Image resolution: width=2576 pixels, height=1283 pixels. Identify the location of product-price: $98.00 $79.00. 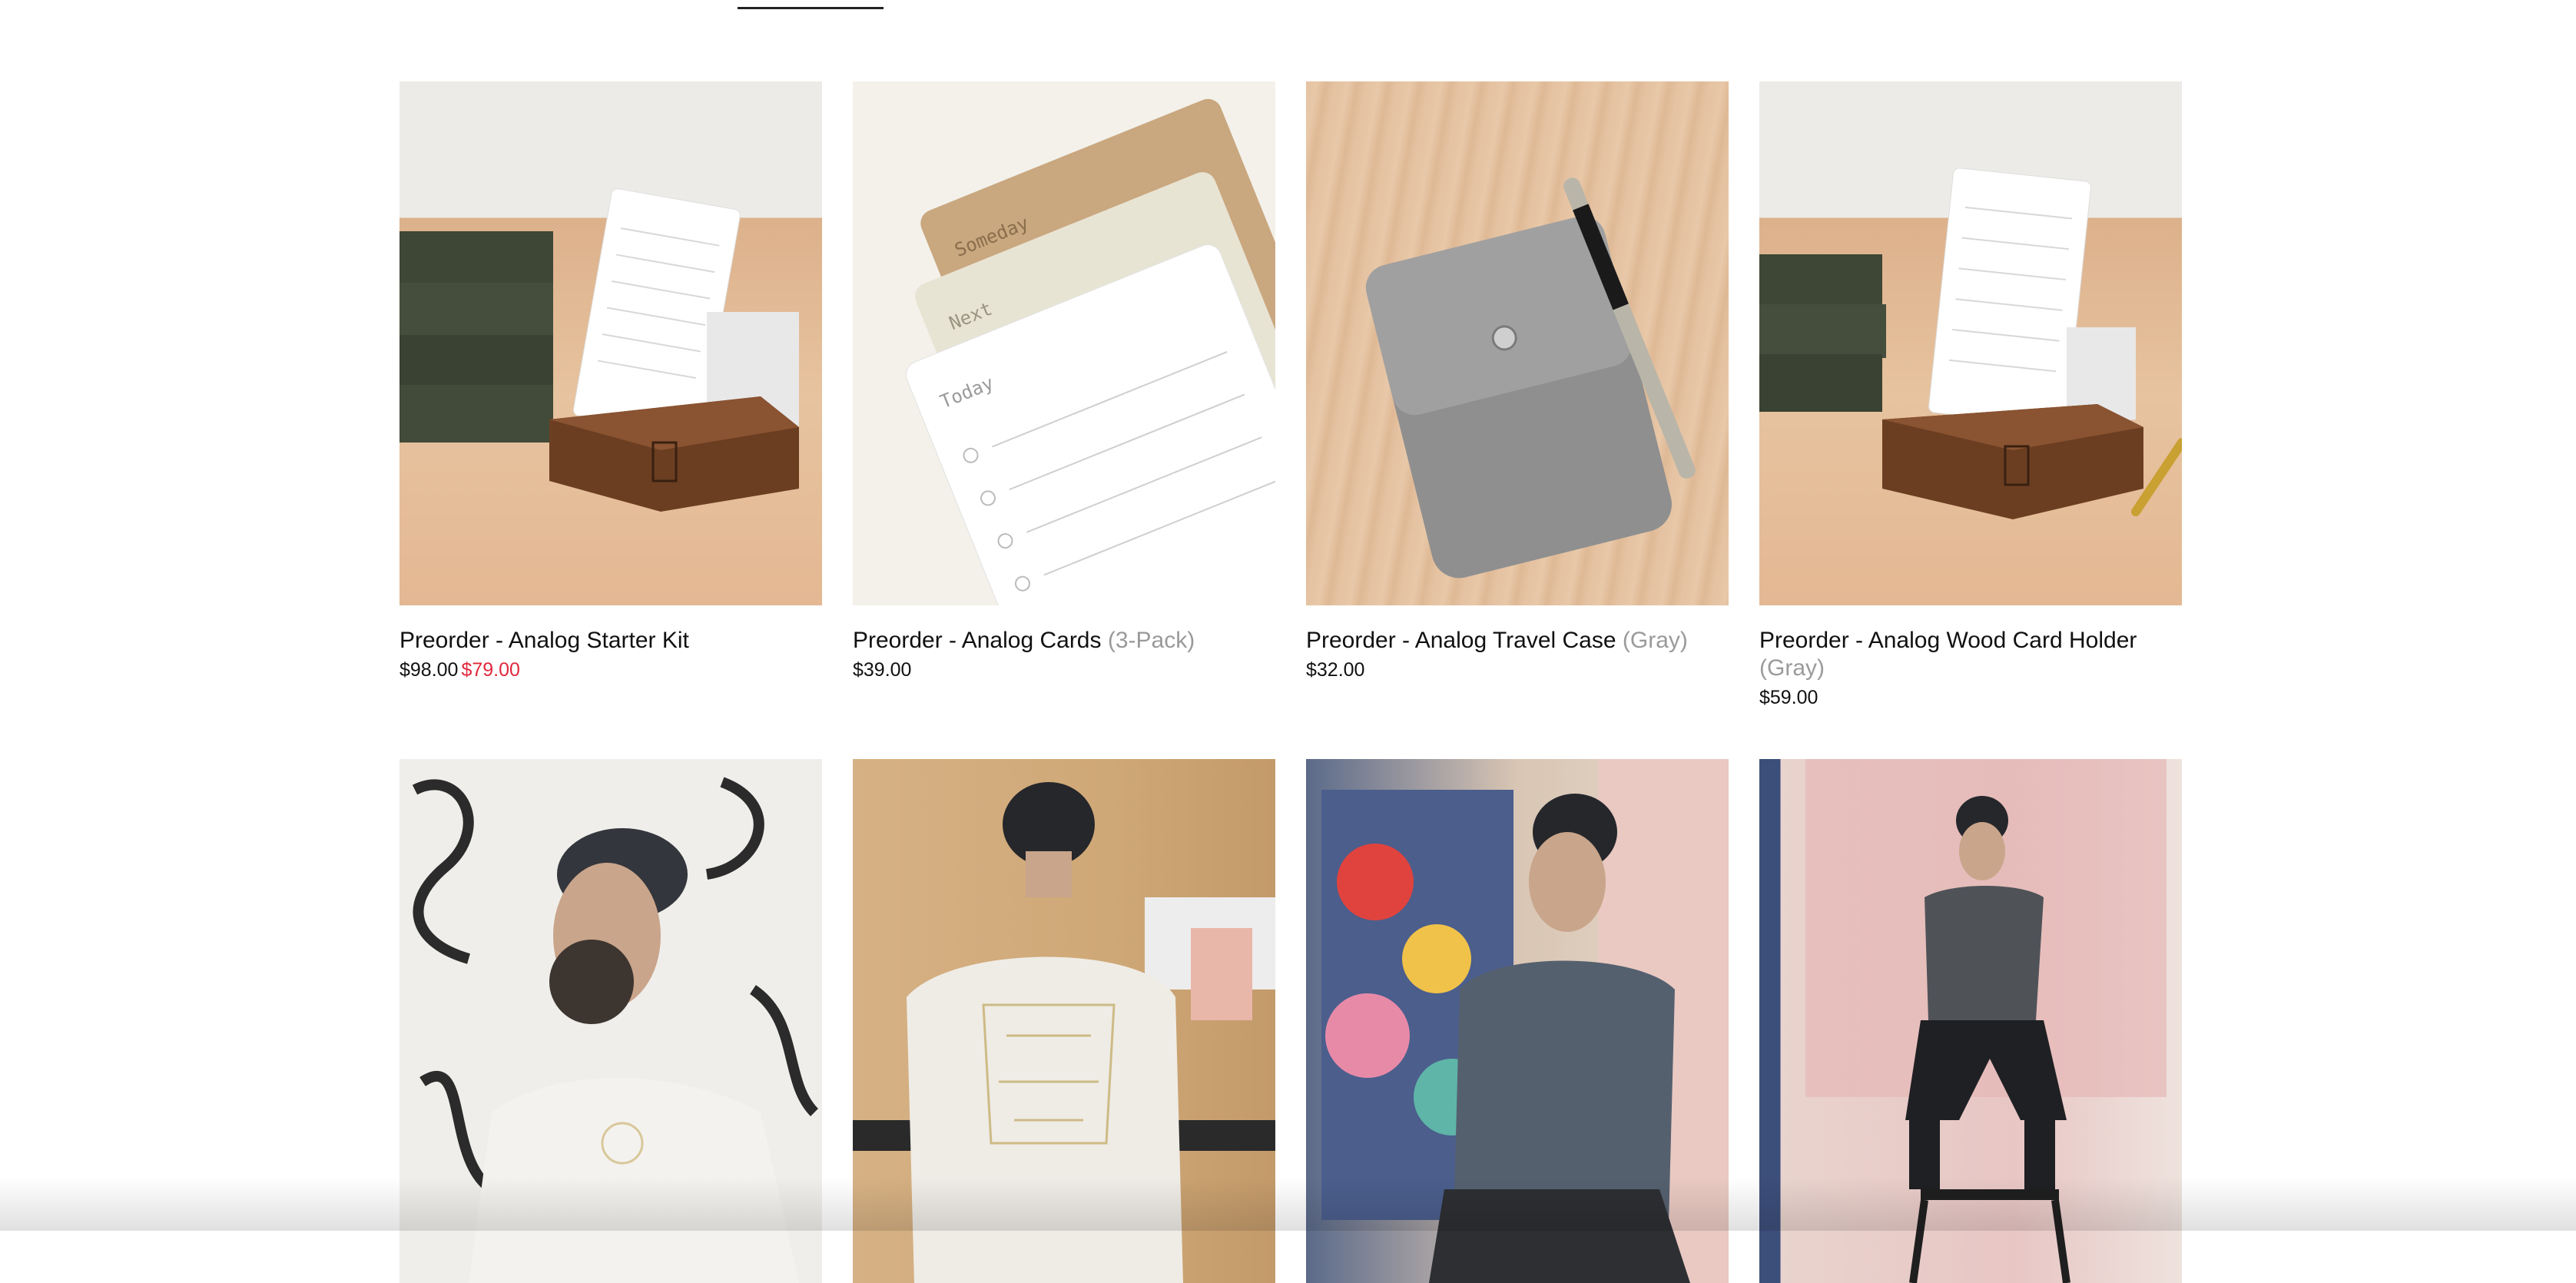
(610, 670).